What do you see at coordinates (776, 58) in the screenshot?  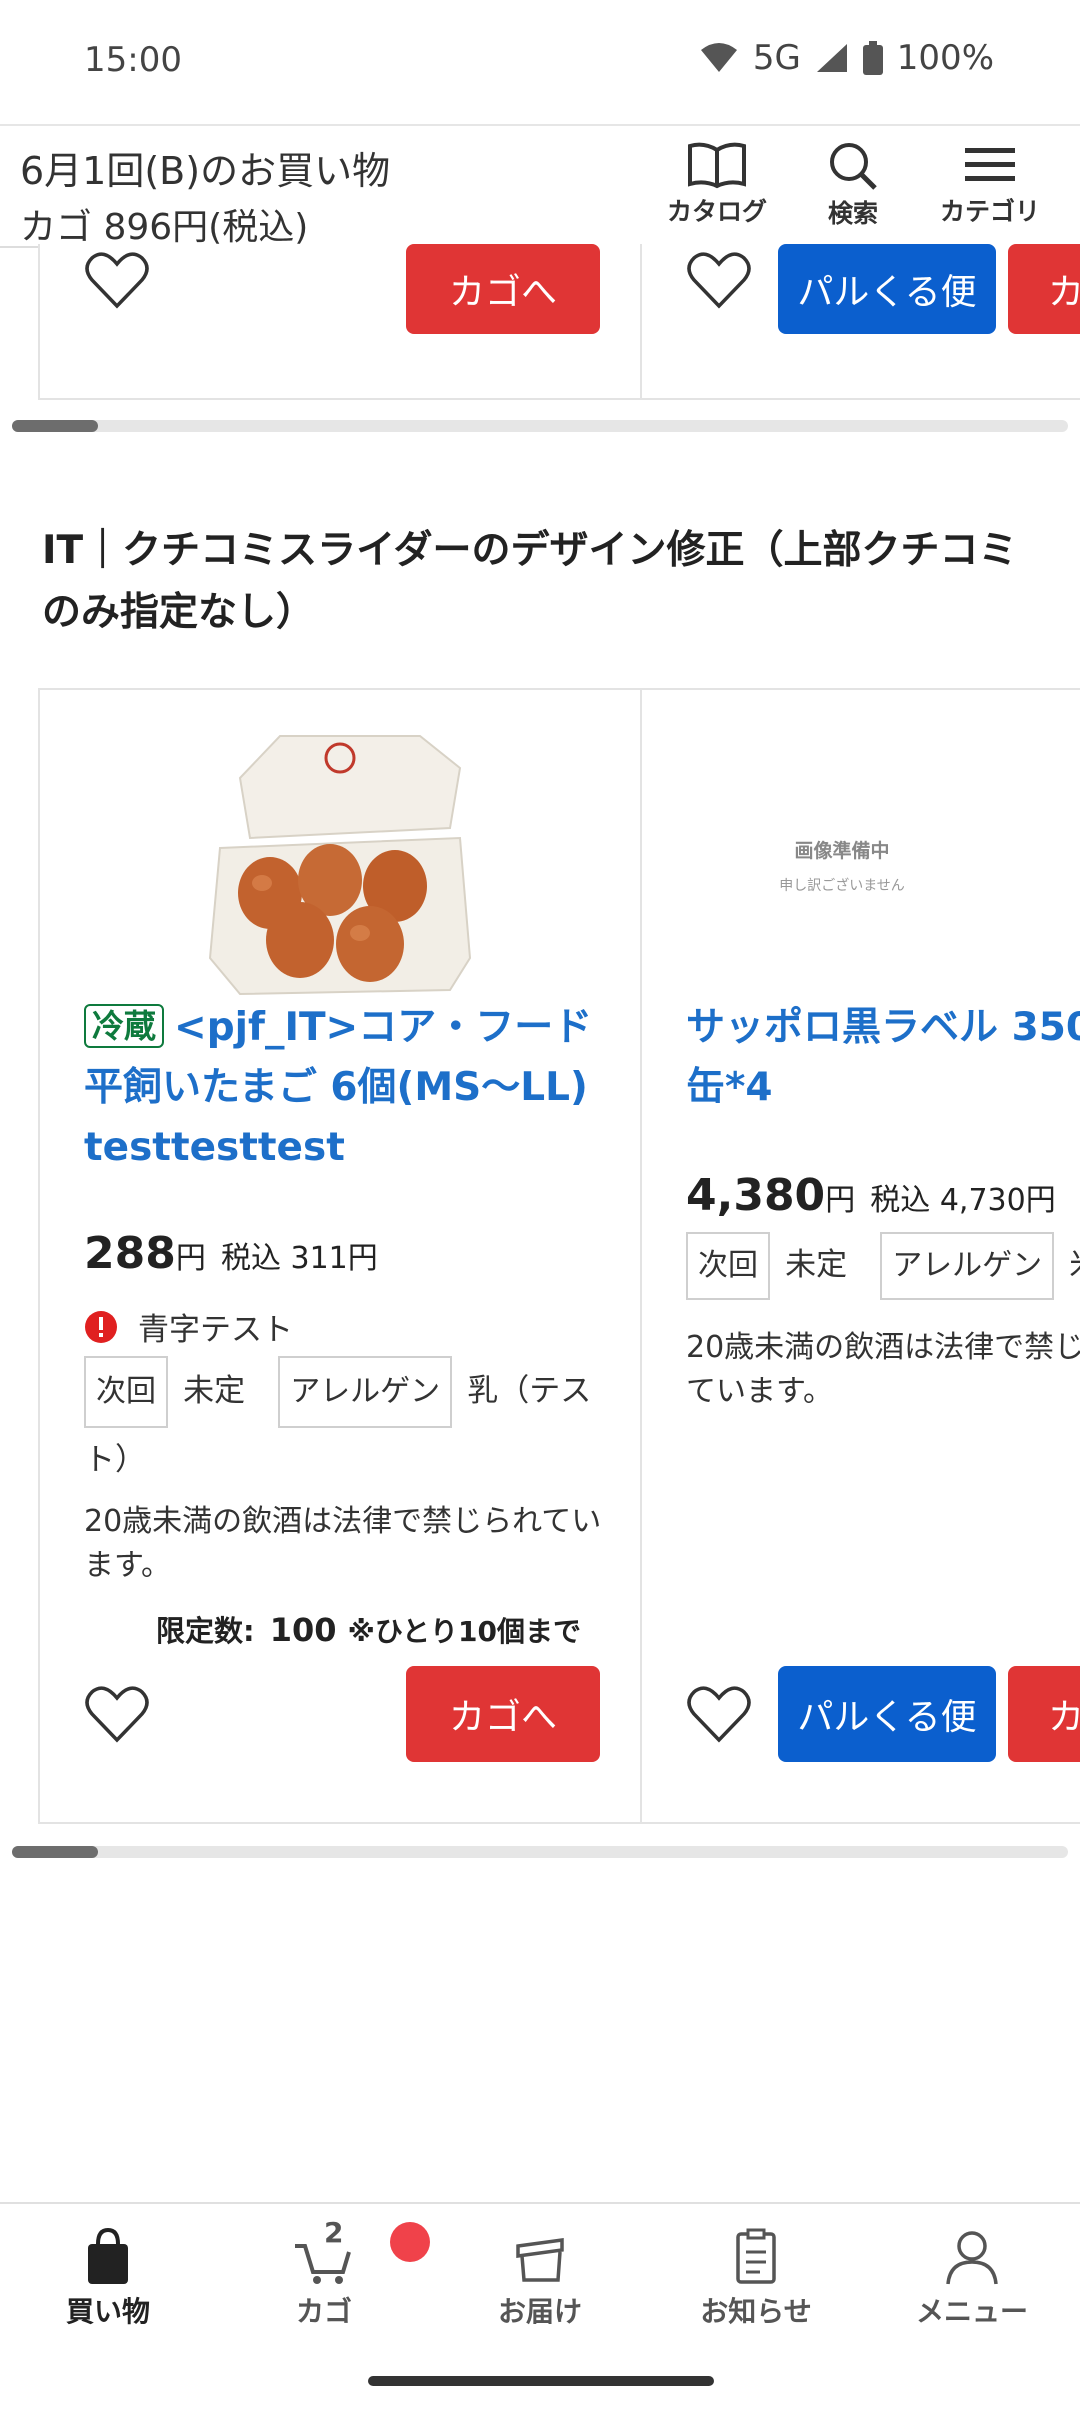 I see `network-type: 5G` at bounding box center [776, 58].